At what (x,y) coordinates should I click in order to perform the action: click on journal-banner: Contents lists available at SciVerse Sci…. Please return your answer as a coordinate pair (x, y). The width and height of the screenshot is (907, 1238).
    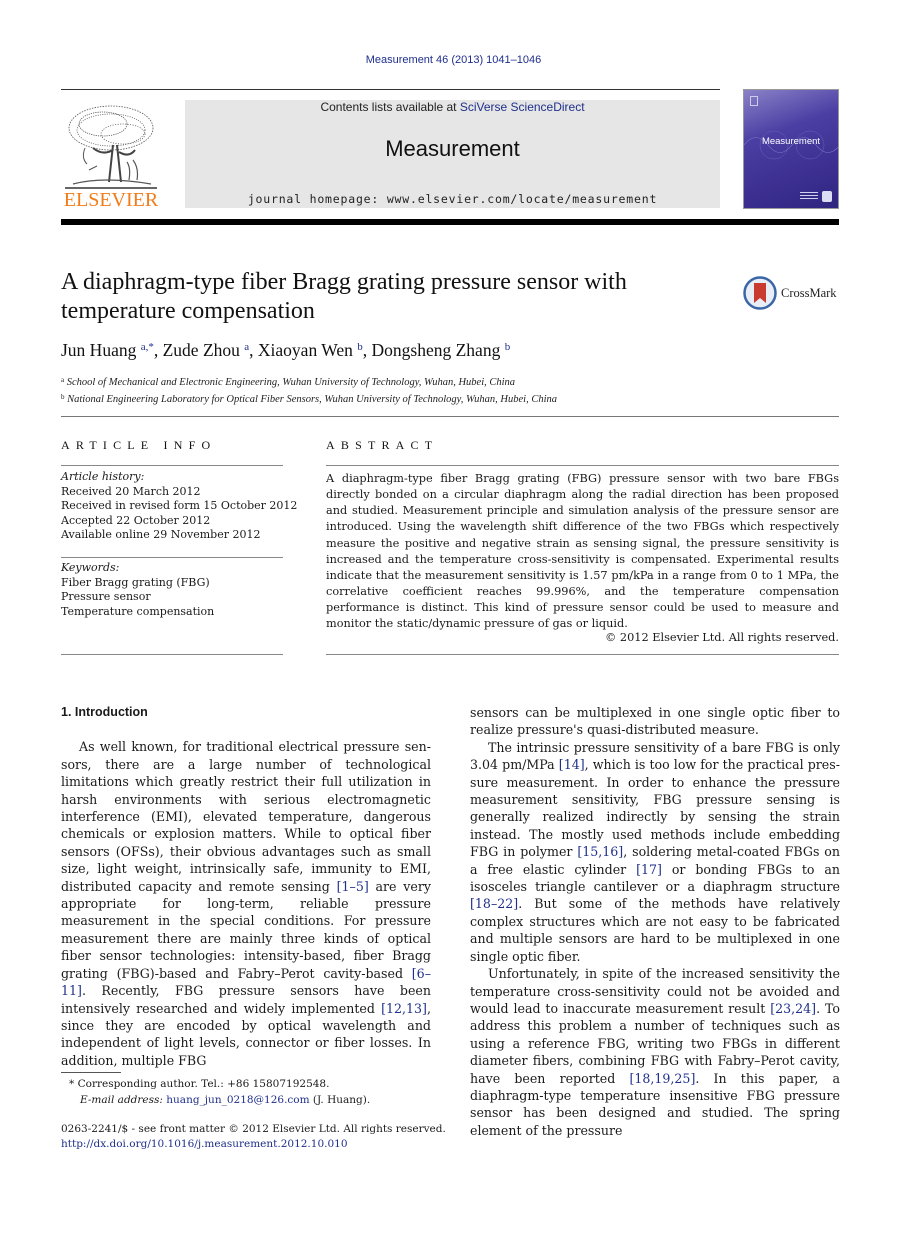
    Looking at the image, I should click on (452, 154).